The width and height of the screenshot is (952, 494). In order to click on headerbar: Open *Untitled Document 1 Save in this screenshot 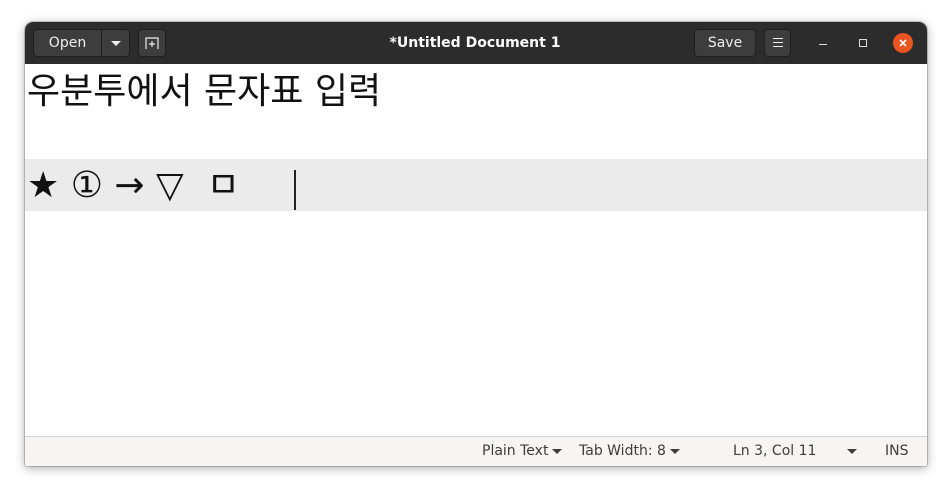, I will do `click(476, 43)`.